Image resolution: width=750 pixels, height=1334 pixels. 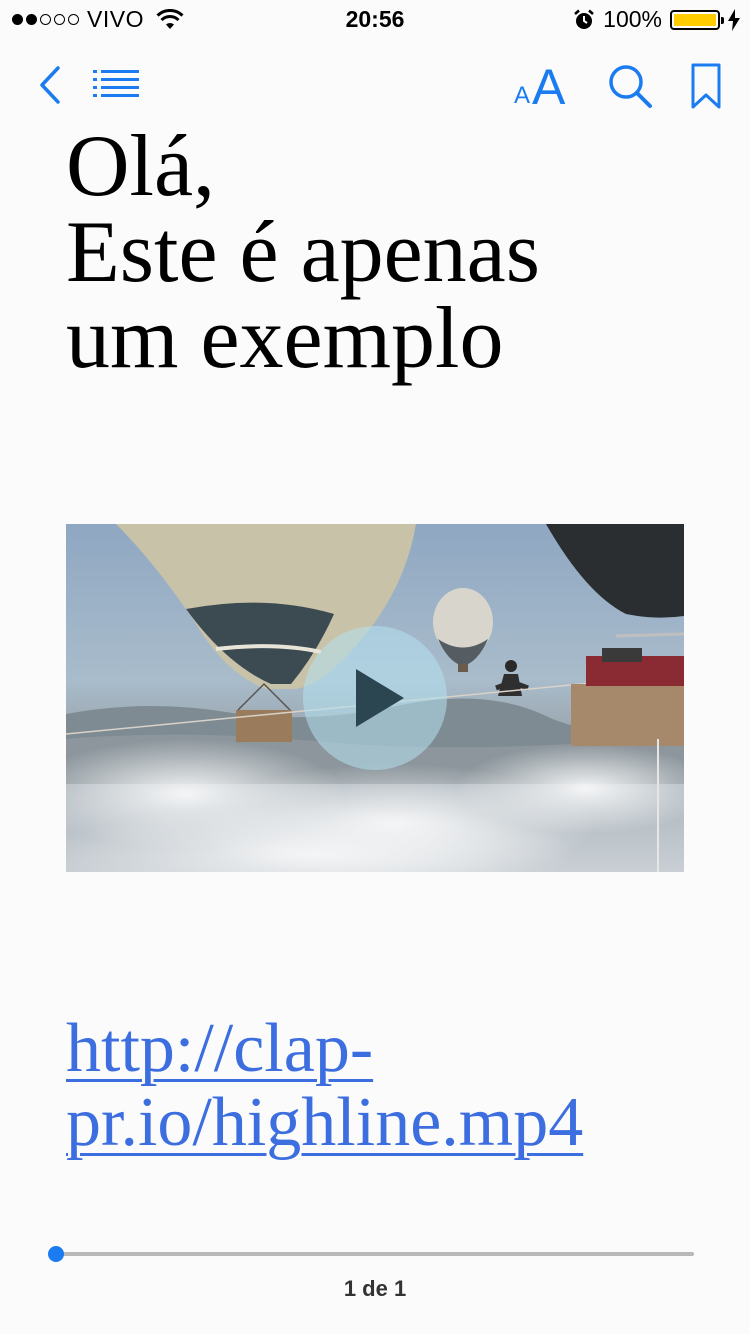 What do you see at coordinates (325, 1122) in the screenshot?
I see `link-line: pr.io/highline.mp4` at bounding box center [325, 1122].